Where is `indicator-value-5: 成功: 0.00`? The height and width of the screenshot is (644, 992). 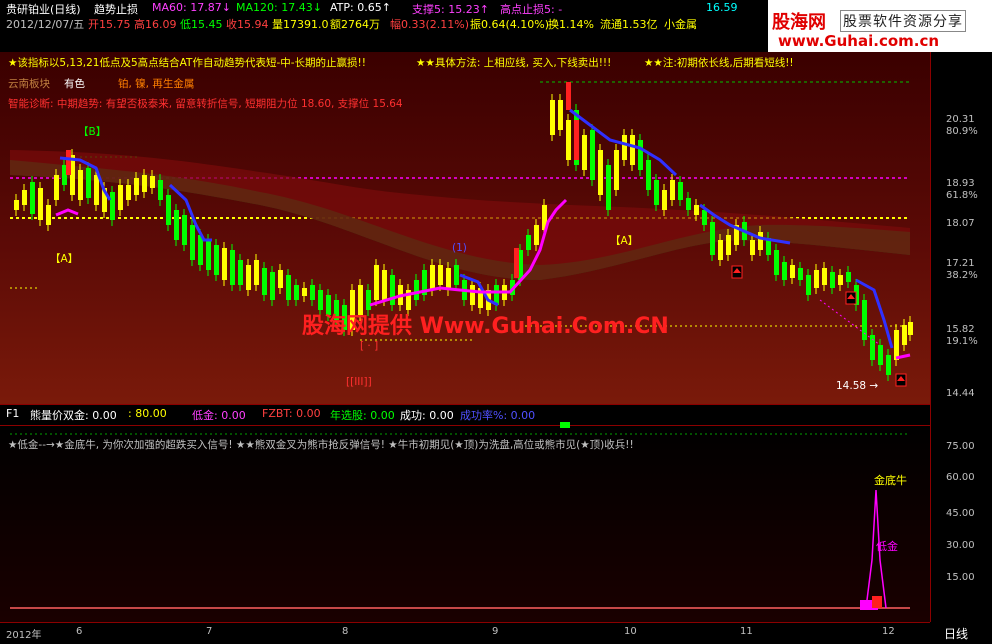
indicator-value-5: 成功: 0.00 is located at coordinates (427, 415).